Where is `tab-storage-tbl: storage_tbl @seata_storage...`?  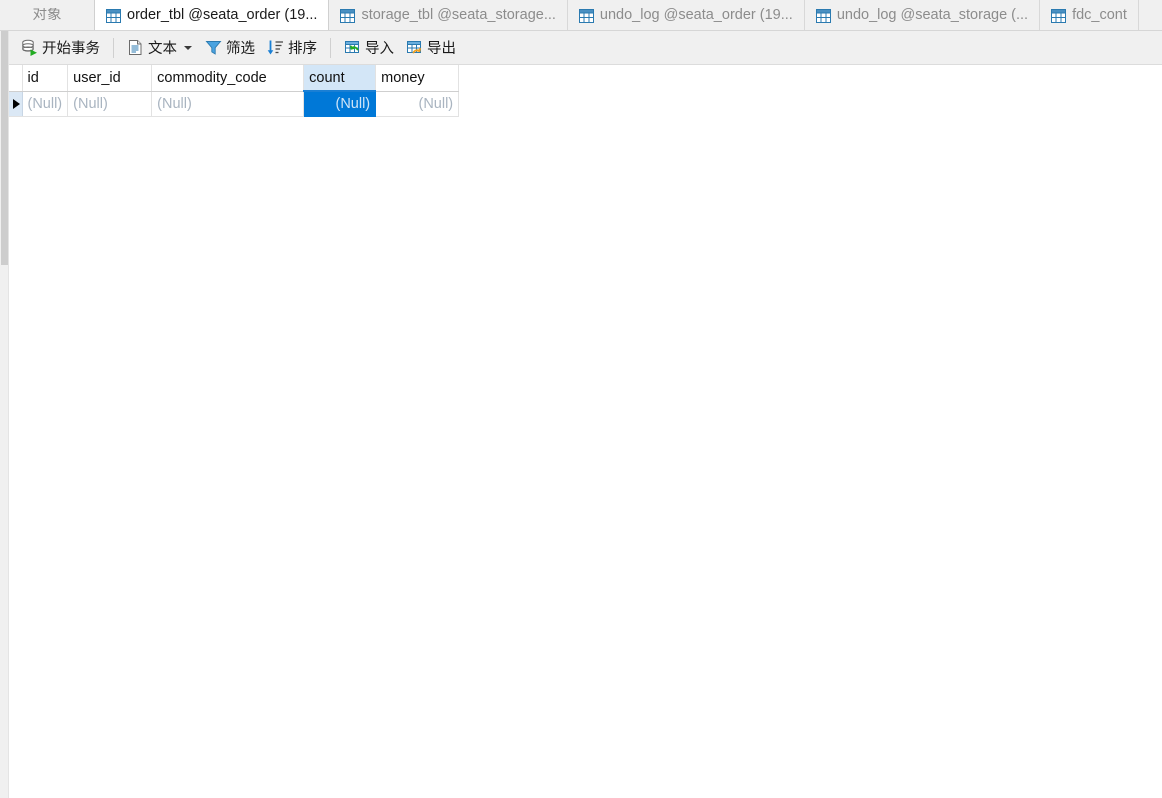
tab-storage-tbl: storage_tbl @seata_storage... is located at coordinates (448, 15).